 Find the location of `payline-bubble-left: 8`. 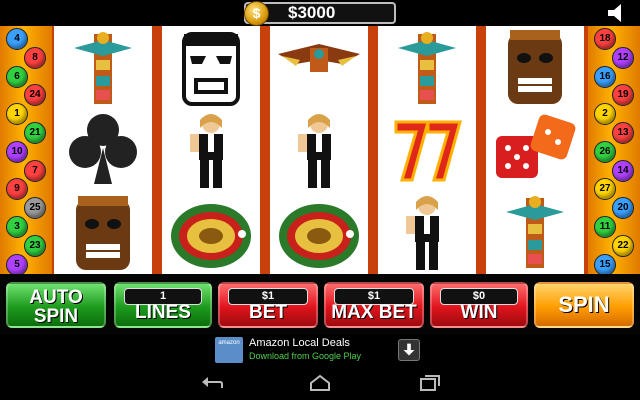

payline-bubble-left: 8 is located at coordinates (35, 57).